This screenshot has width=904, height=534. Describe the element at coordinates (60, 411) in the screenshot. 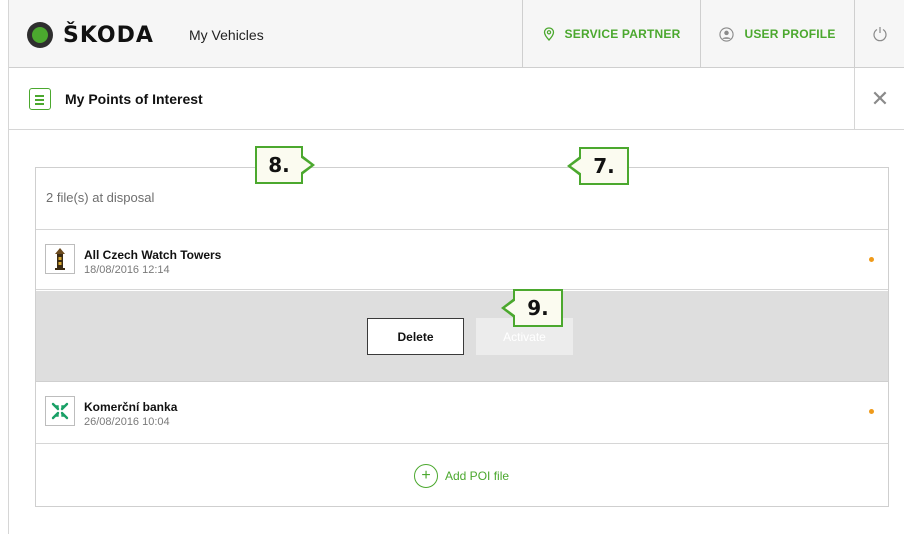

I see `bank-logo-icon` at that location.